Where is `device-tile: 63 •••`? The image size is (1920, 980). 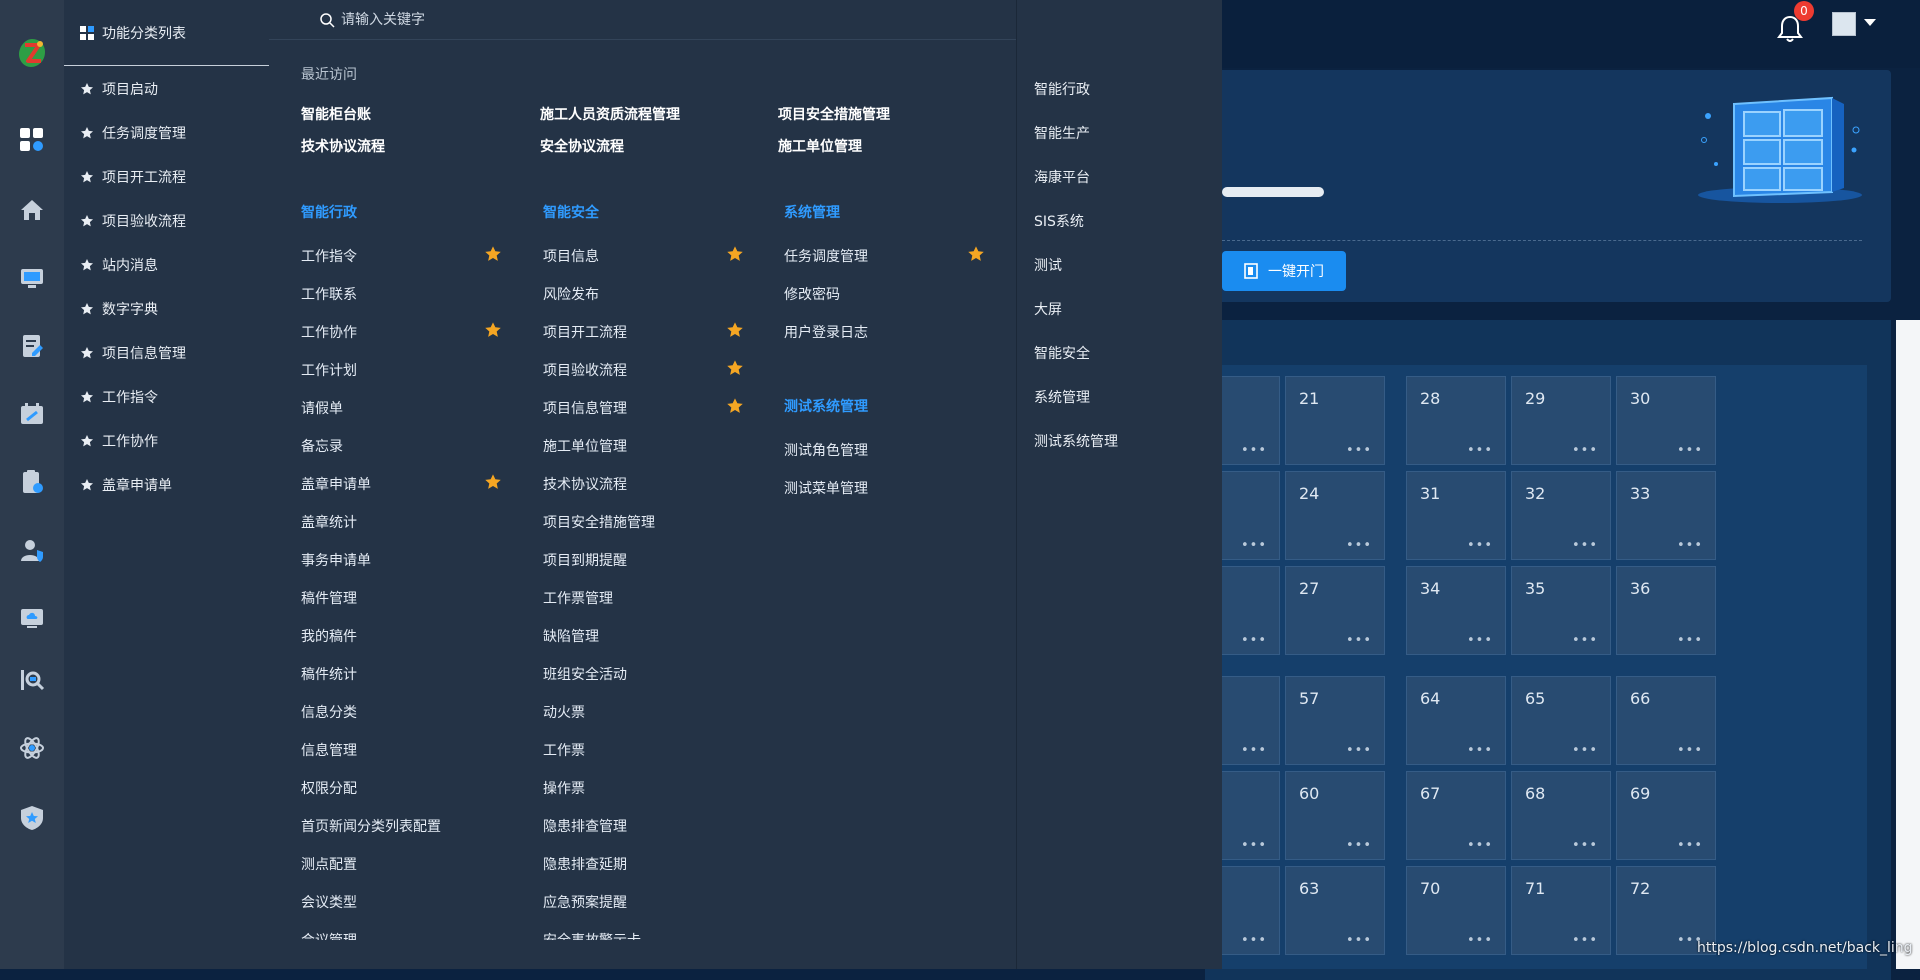 device-tile: 63 ••• is located at coordinates (1335, 910).